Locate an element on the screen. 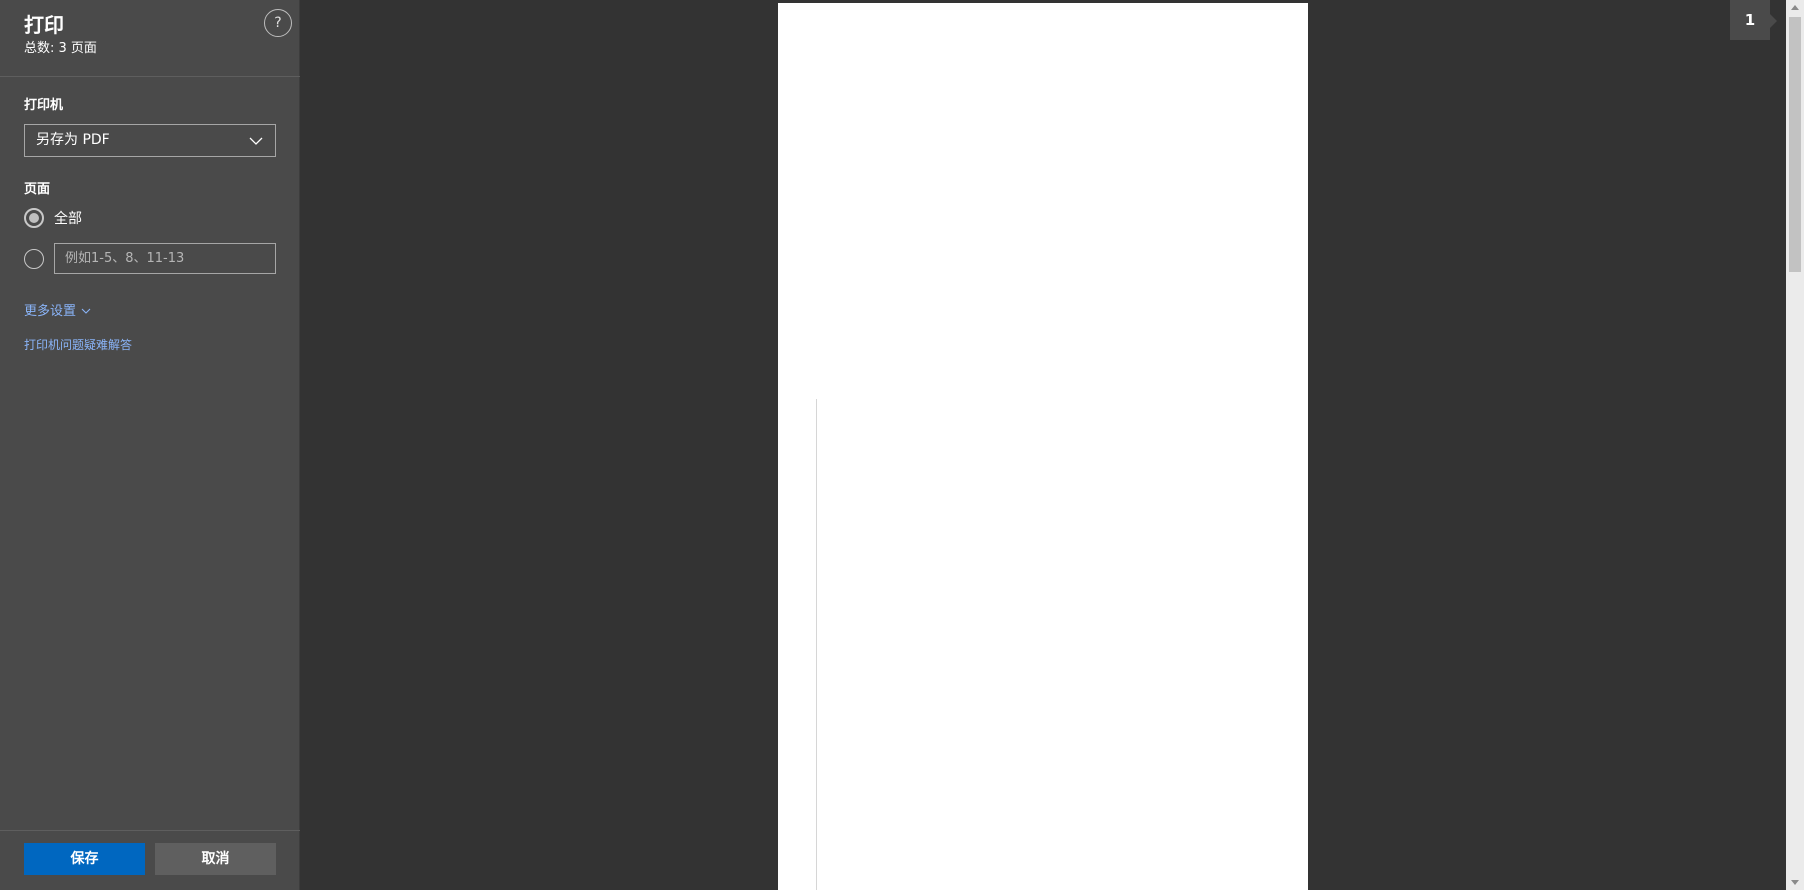  printer-troubleshoot-link: 打印机问题疑难解答 is located at coordinates (78, 344).